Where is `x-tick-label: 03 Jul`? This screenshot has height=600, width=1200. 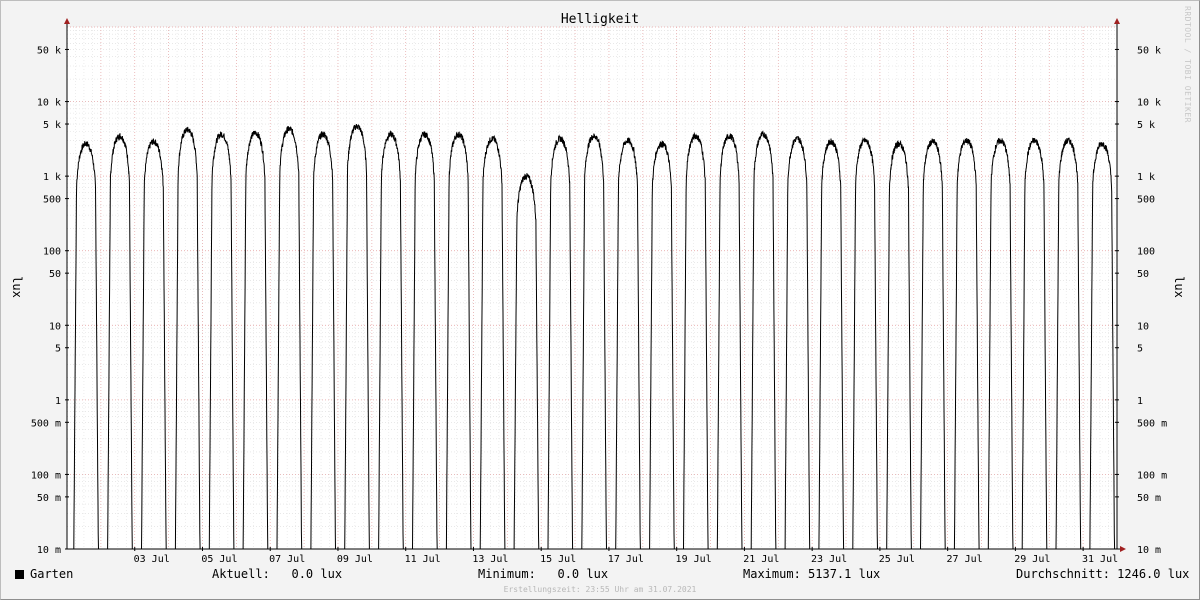 x-tick-label: 03 Jul is located at coordinates (152, 559).